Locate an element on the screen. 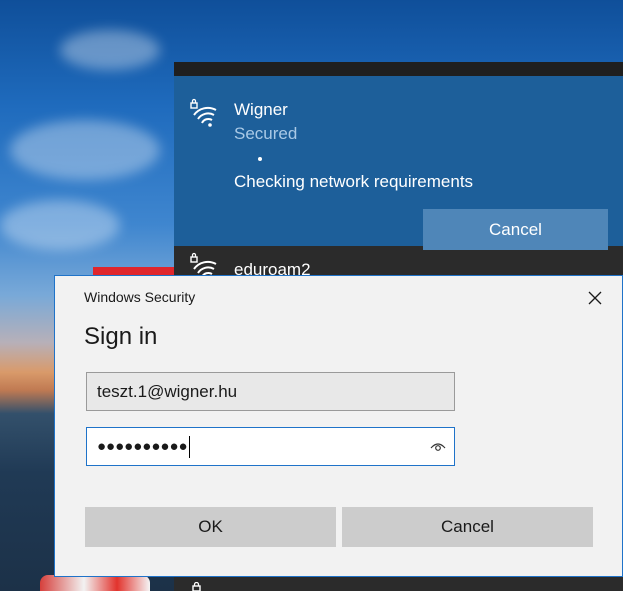 The width and height of the screenshot is (623, 591). password-value: ●●●●●●●●●● is located at coordinates (142, 446).